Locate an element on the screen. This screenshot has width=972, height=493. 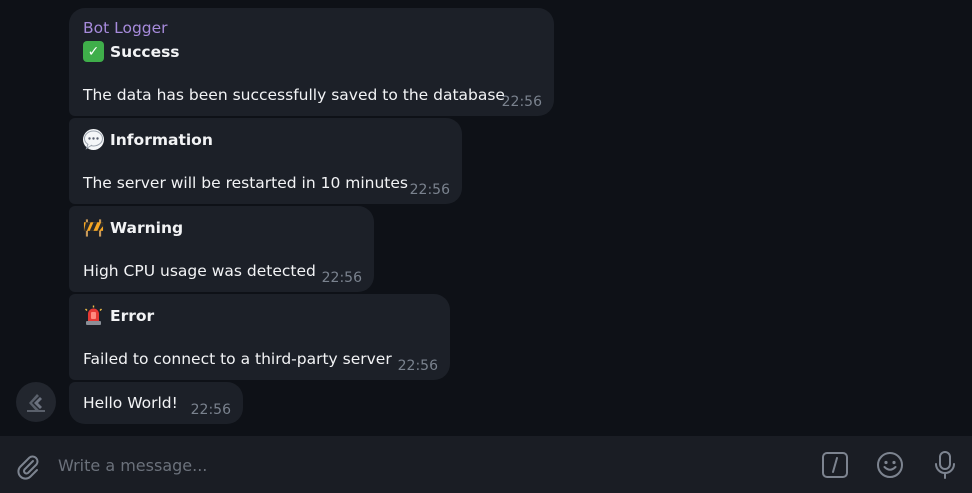
message-text: High CPU usage was detected is located at coordinates (199, 271).